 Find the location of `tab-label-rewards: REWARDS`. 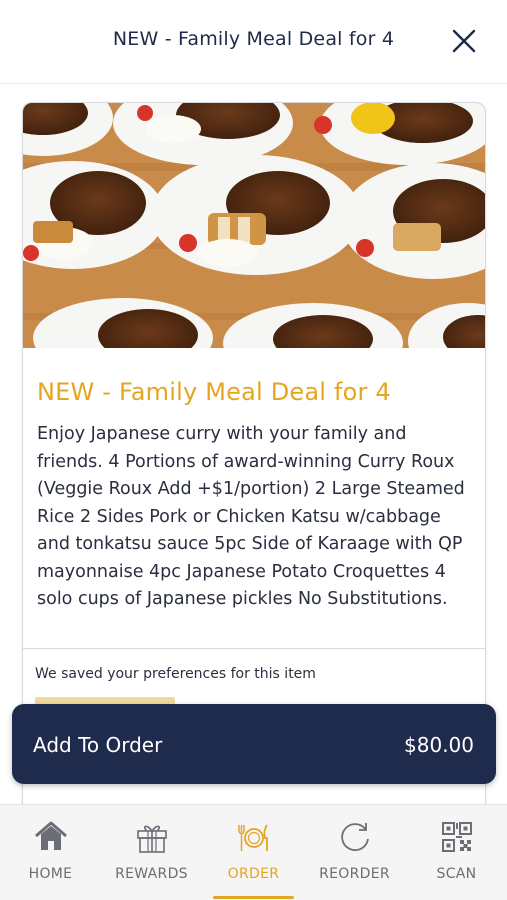

tab-label-rewards: REWARDS is located at coordinates (151, 874).